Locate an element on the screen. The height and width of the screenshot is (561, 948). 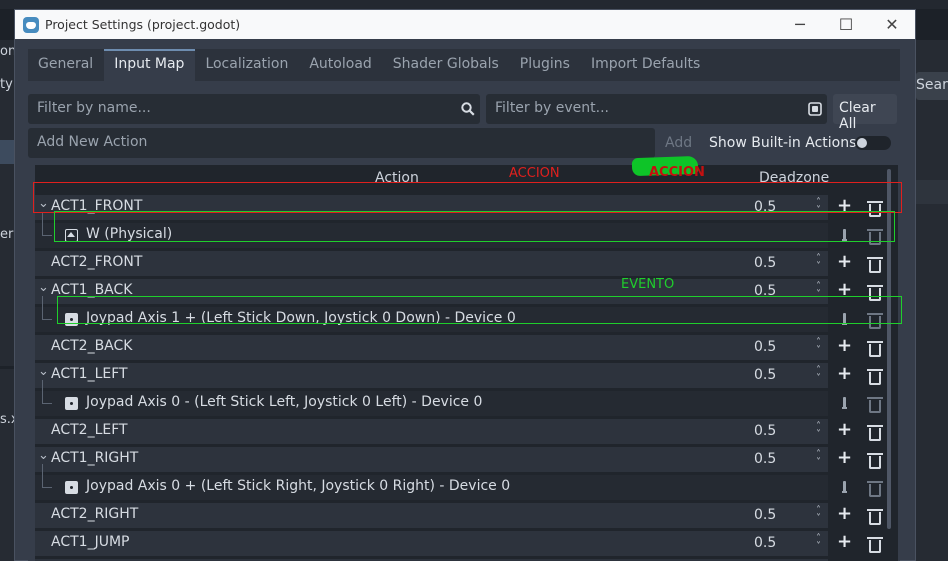
add-new-action-input: Add New Action is located at coordinates (341, 143).